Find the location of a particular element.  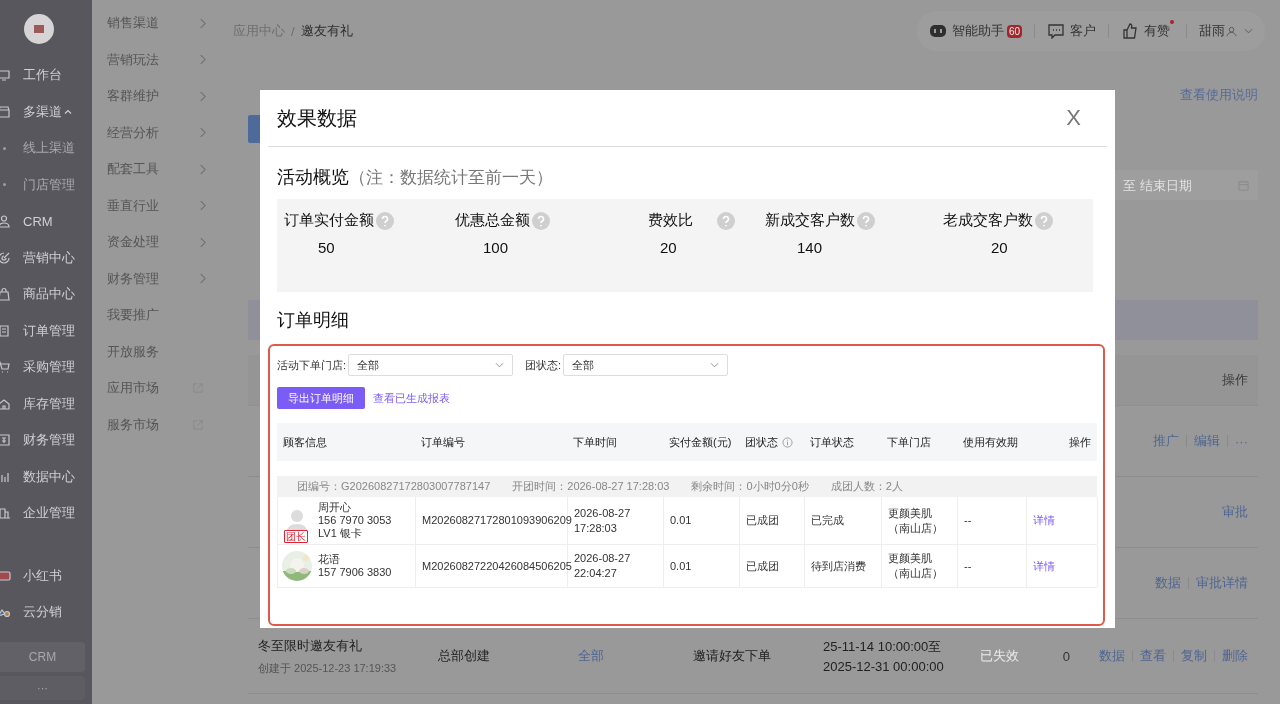

customer-link: 客户 is located at coordinates (1083, 31).